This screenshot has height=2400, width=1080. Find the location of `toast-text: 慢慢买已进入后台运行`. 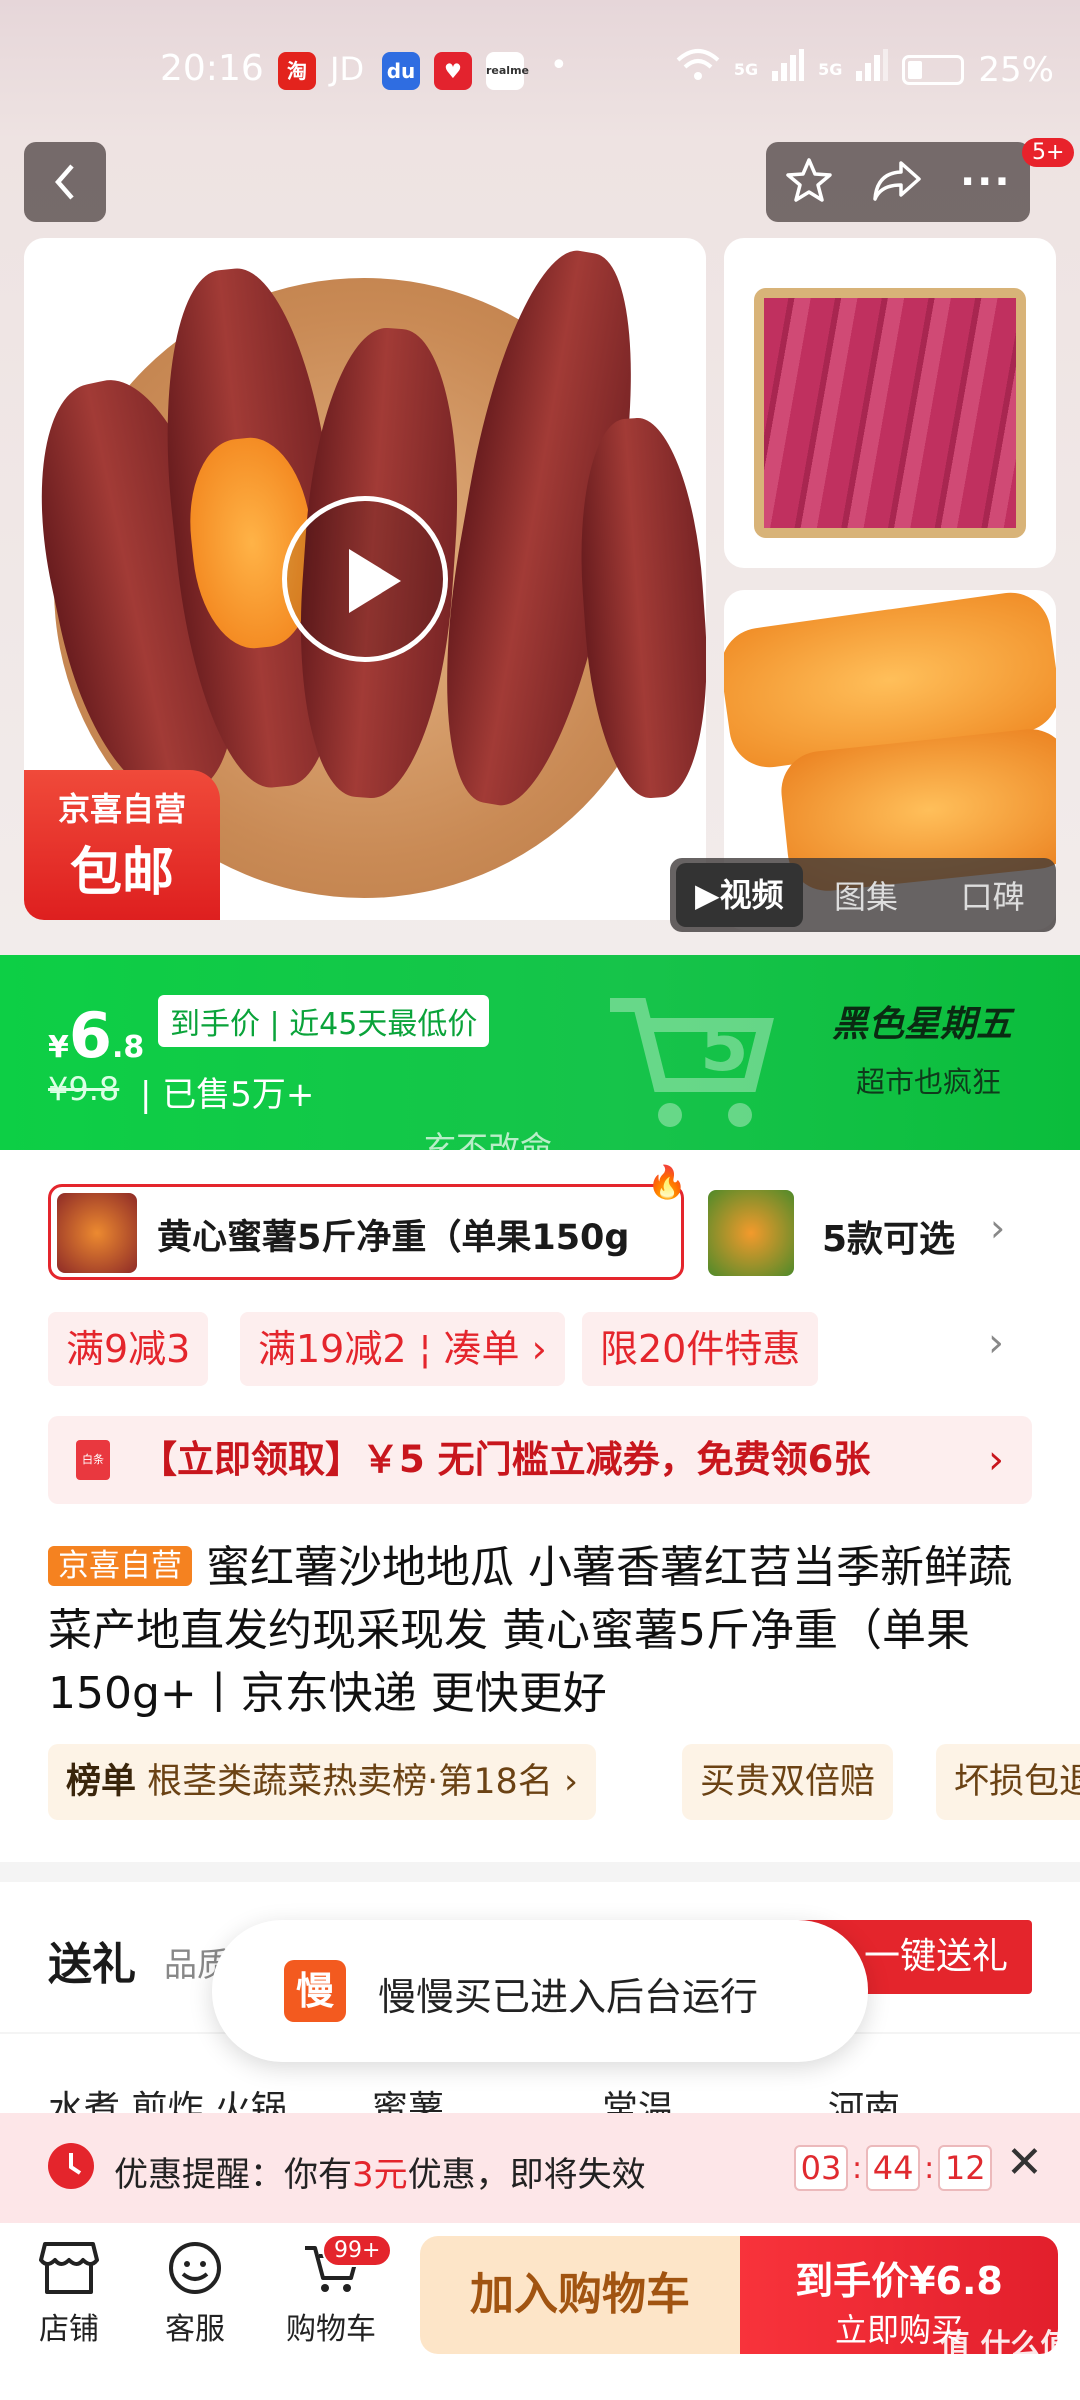

toast-text: 慢慢买已进入后台运行 is located at coordinates (568, 1997).